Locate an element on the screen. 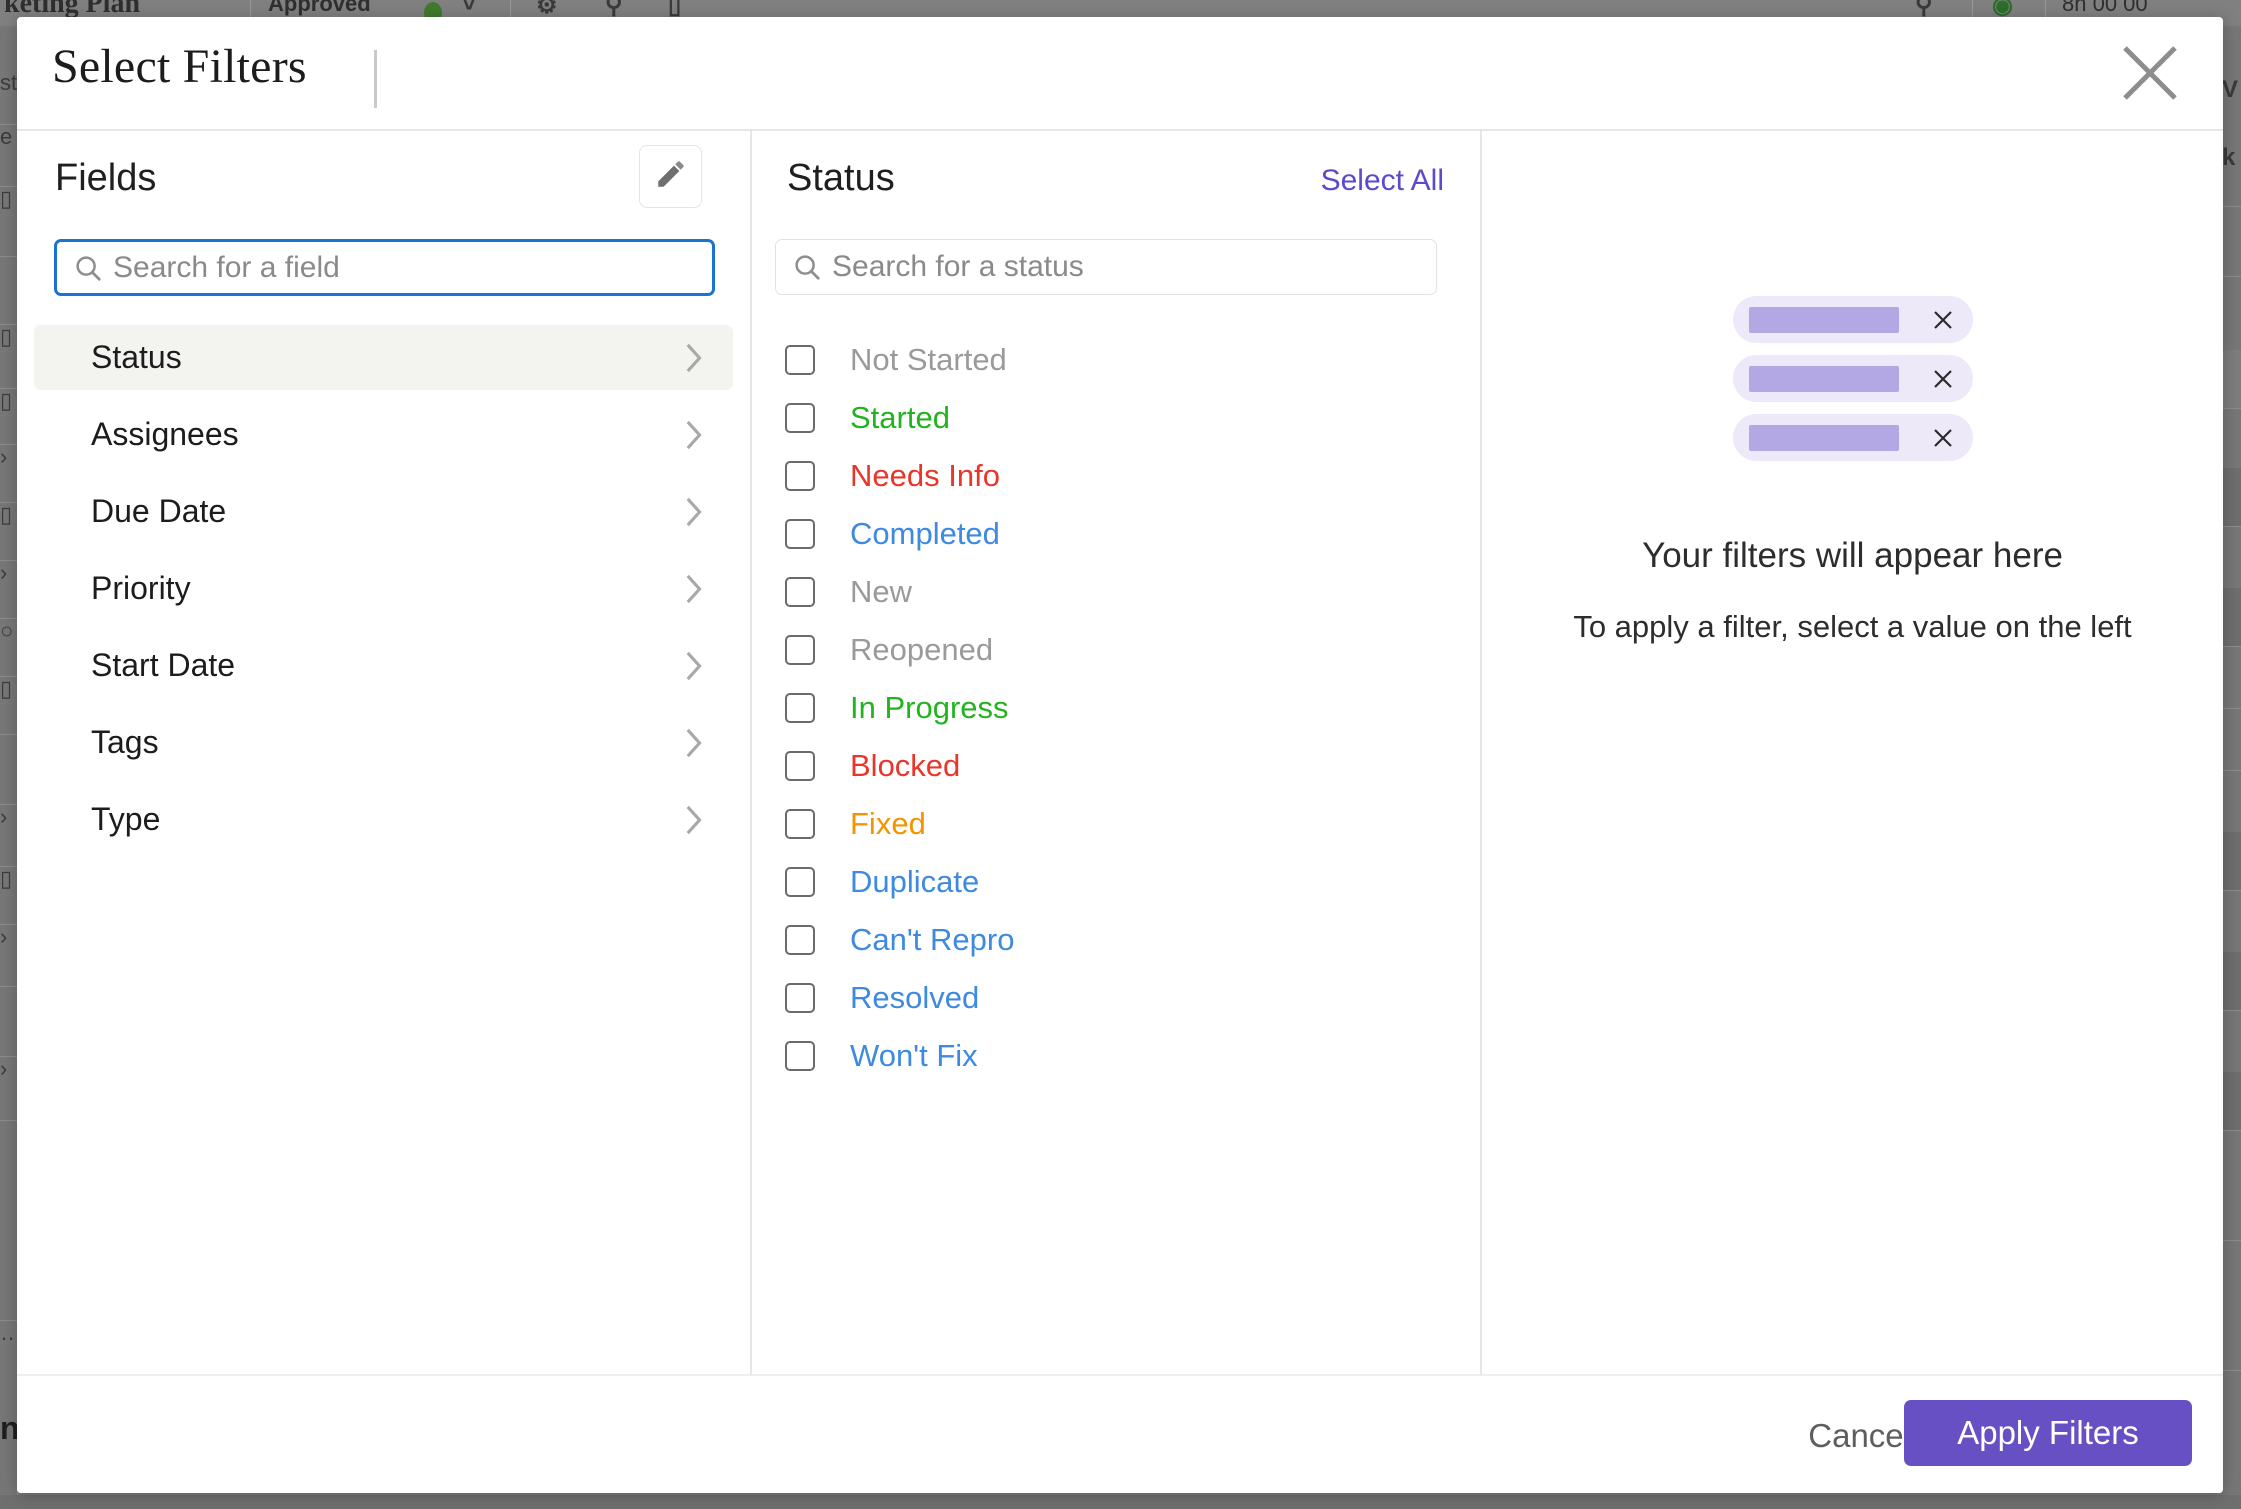 The height and width of the screenshot is (1509, 2241). status-search-box is located at coordinates (1106, 267).